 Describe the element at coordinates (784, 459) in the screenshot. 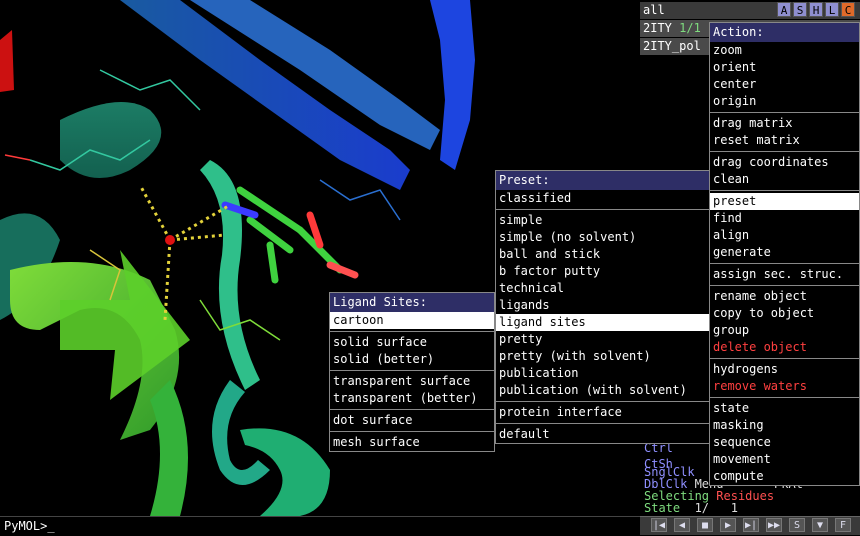

I see `action-menu-item-movement: movement` at that location.